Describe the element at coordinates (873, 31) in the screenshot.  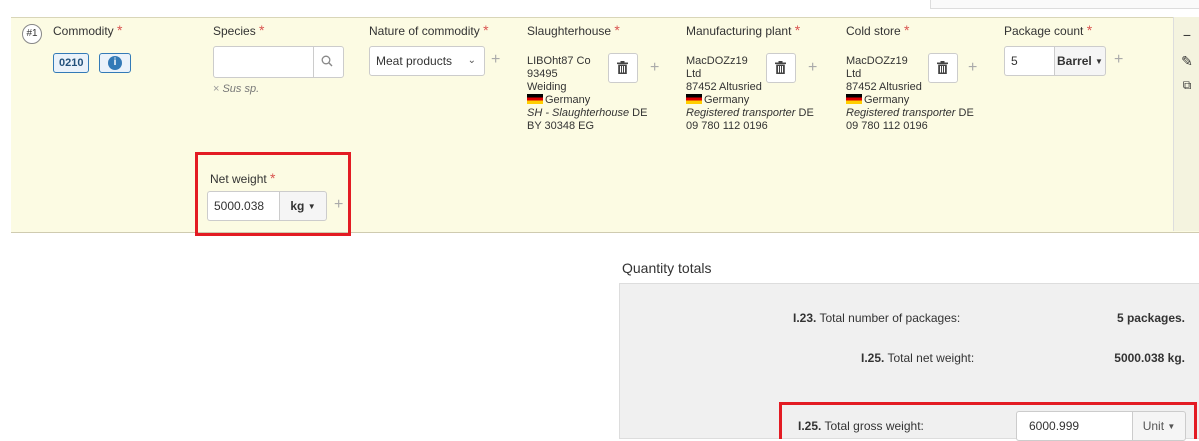
I see `header-cold-store-label: Cold store` at that location.